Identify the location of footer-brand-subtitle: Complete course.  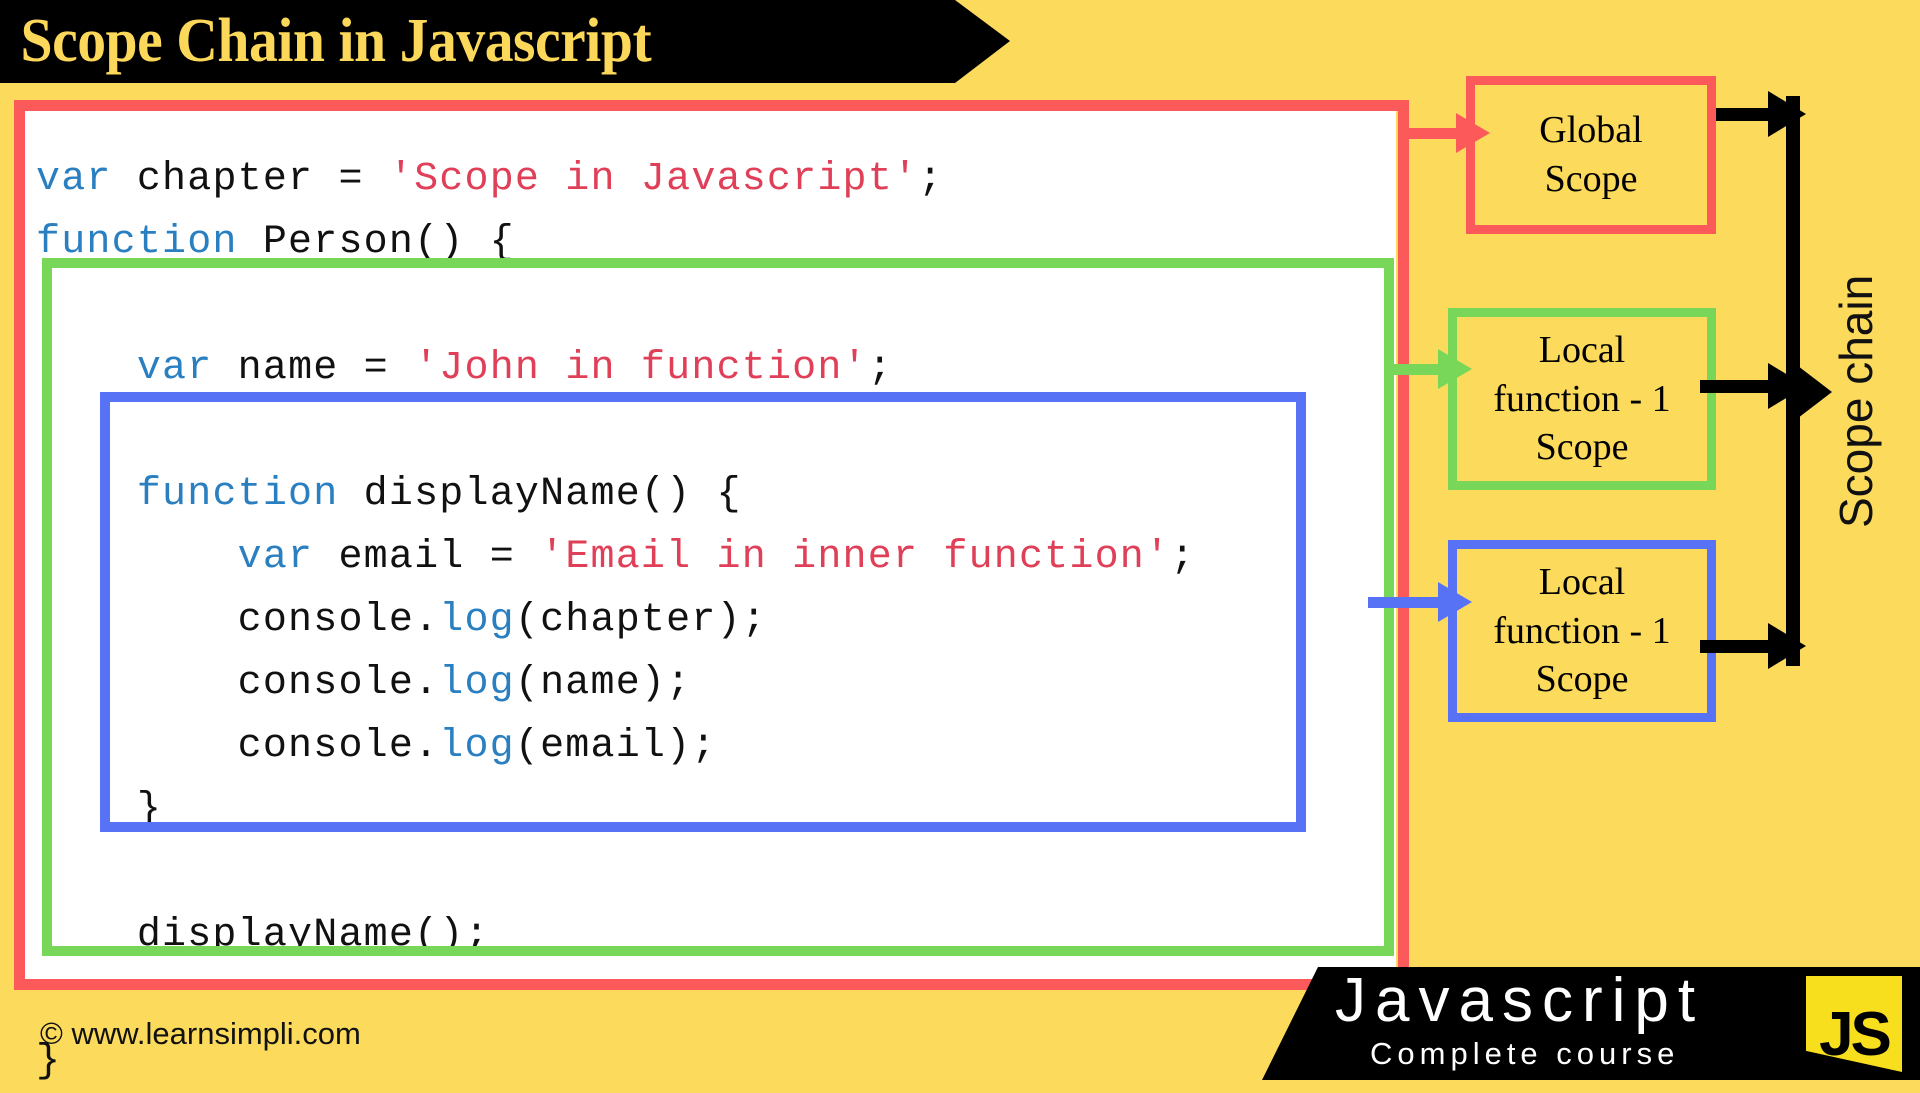
(1525, 1053).